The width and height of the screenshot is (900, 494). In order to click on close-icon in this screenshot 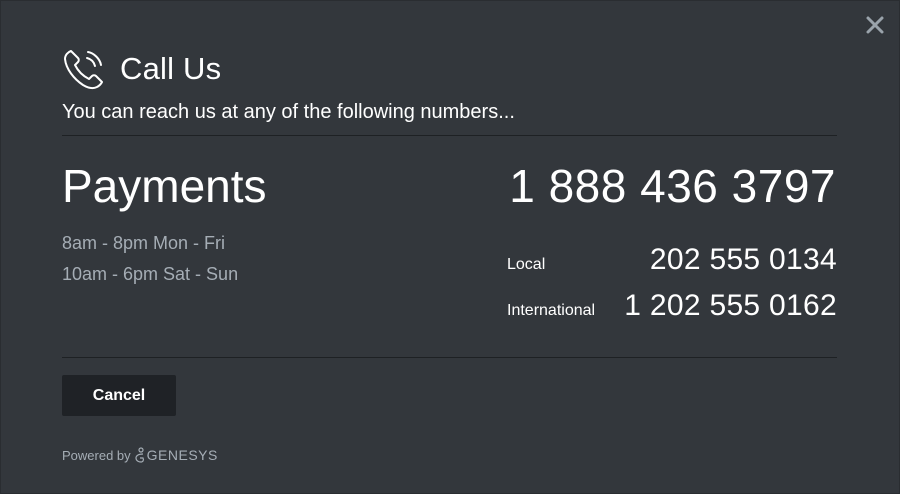, I will do `click(875, 25)`.